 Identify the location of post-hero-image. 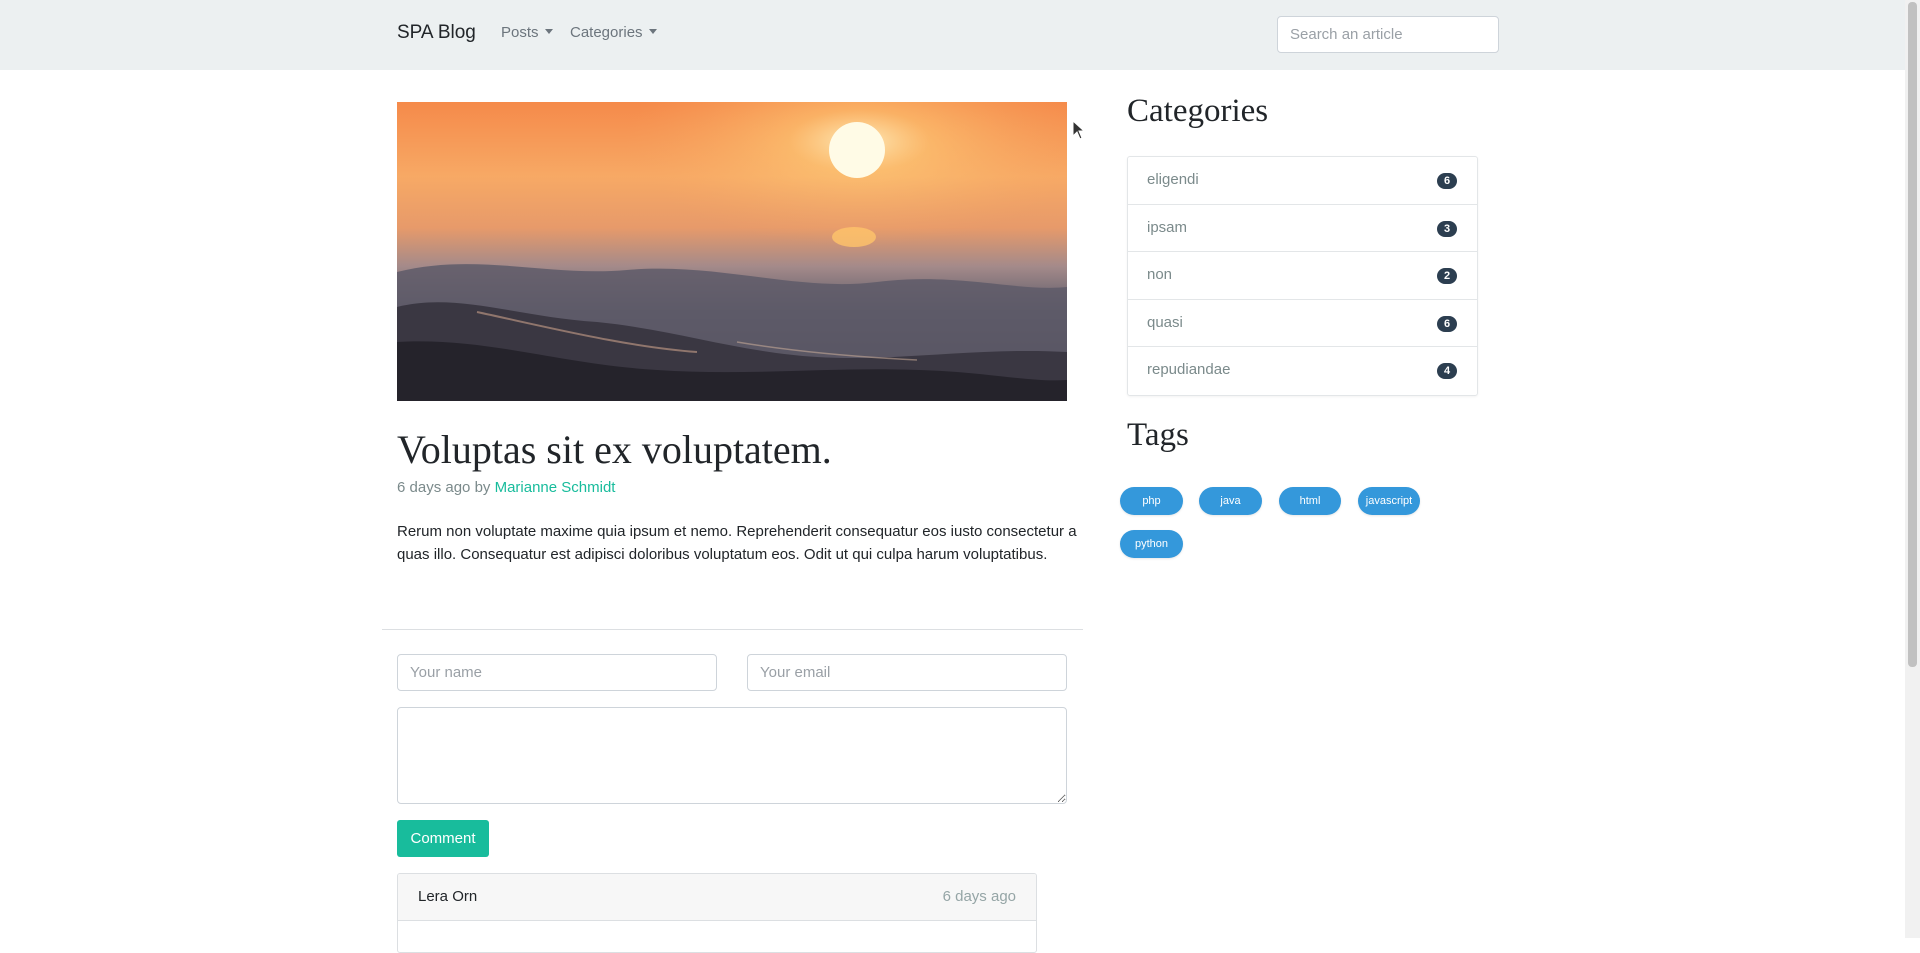
(732, 251).